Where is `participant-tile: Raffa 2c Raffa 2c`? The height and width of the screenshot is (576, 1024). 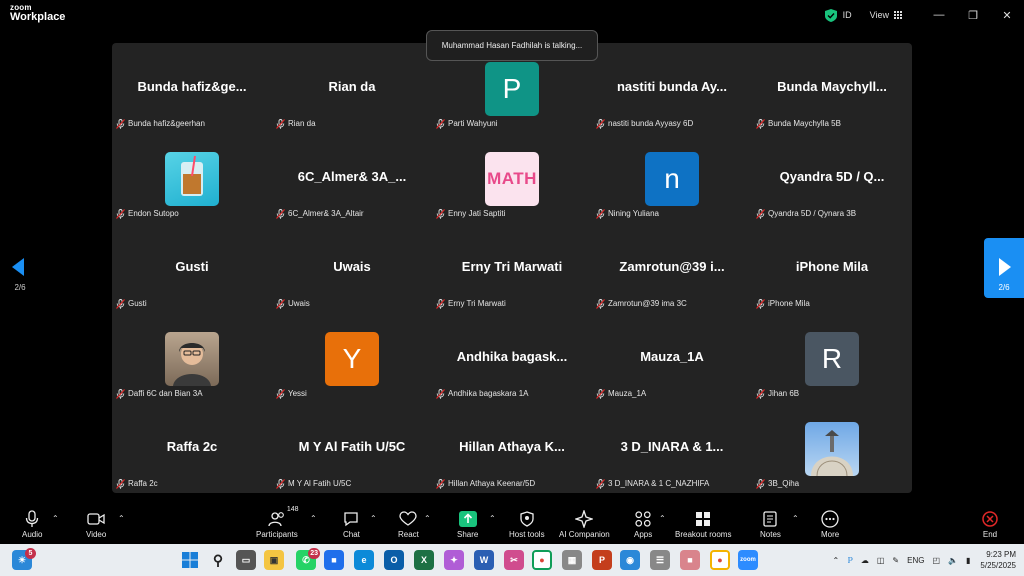 participant-tile: Raffa 2c Raffa 2c is located at coordinates (192, 448).